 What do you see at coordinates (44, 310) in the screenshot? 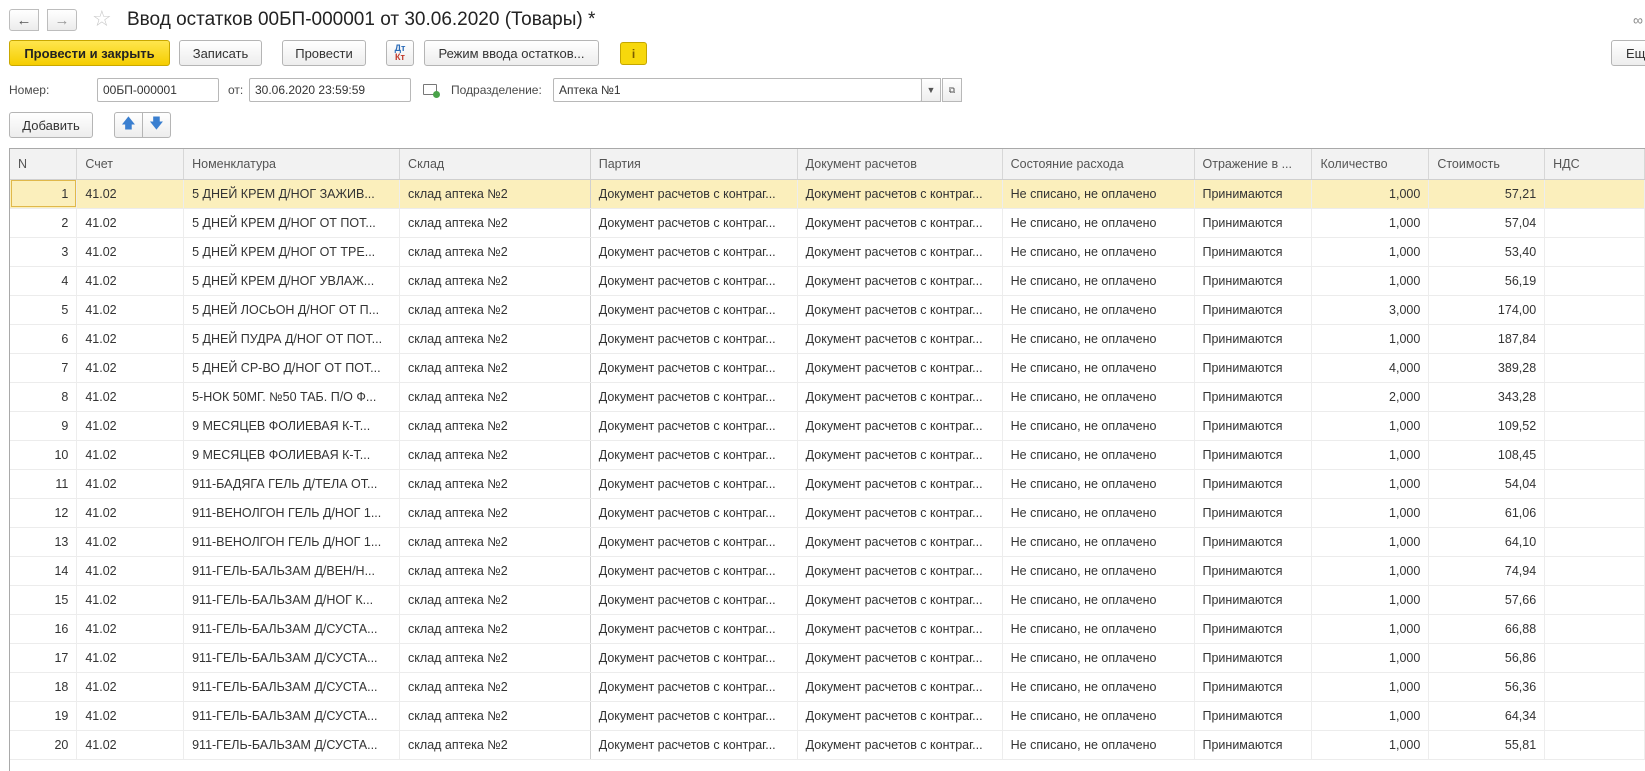
I see `col-n-cell: 5` at bounding box center [44, 310].